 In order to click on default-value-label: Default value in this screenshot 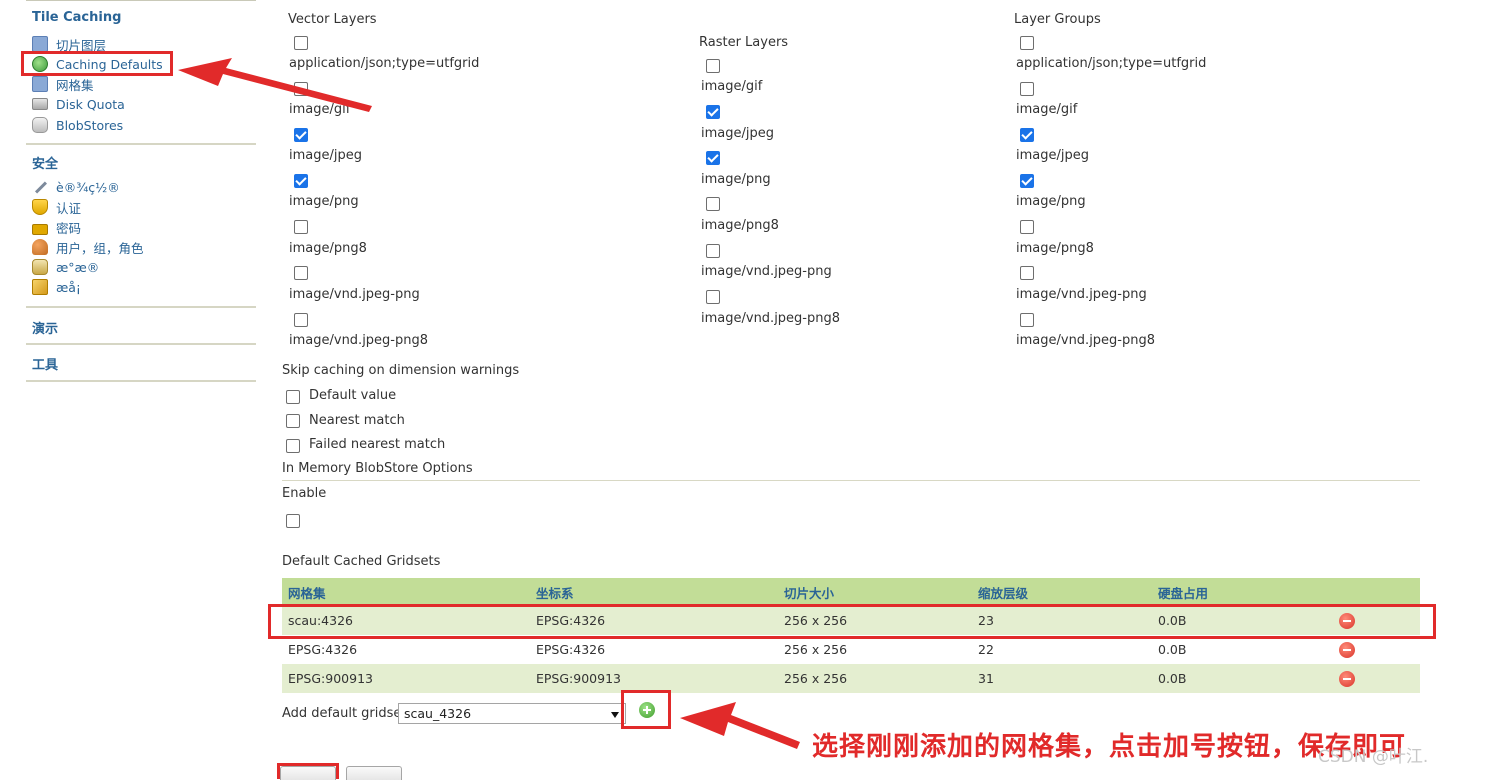, I will do `click(353, 395)`.